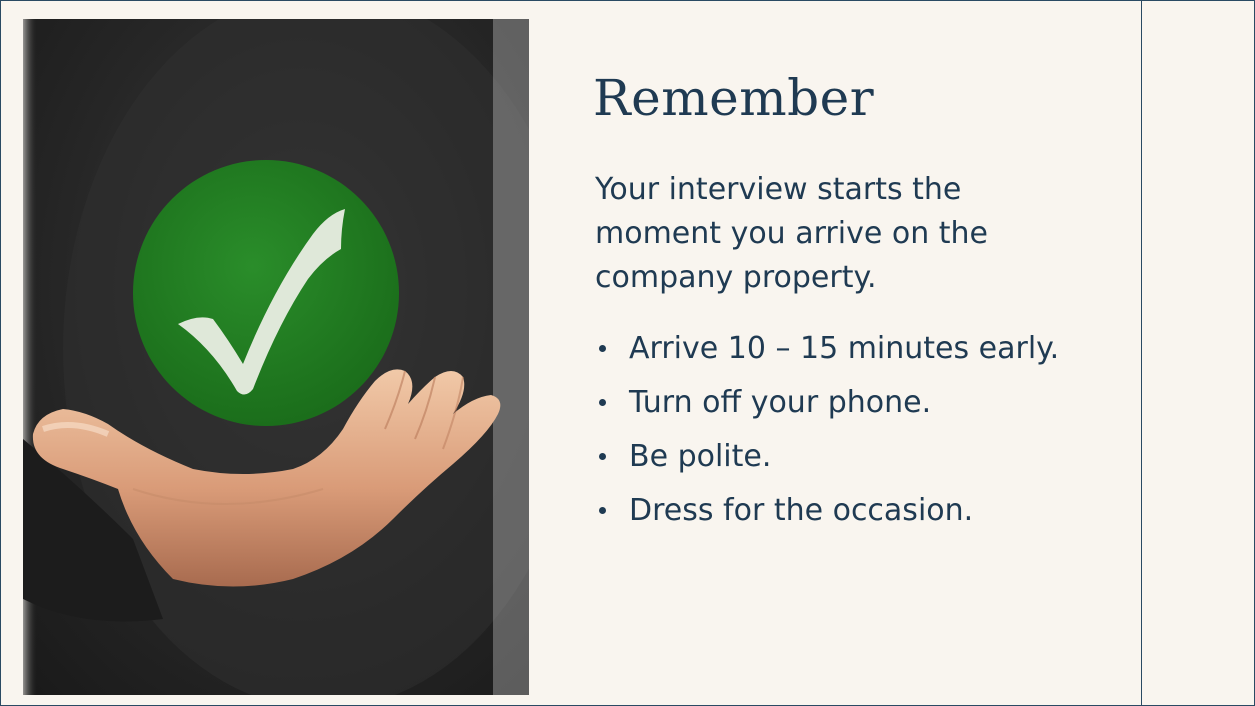 The width and height of the screenshot is (1255, 706). I want to click on list-item-text: Arrive 10 – 15 minutes early., so click(844, 348).